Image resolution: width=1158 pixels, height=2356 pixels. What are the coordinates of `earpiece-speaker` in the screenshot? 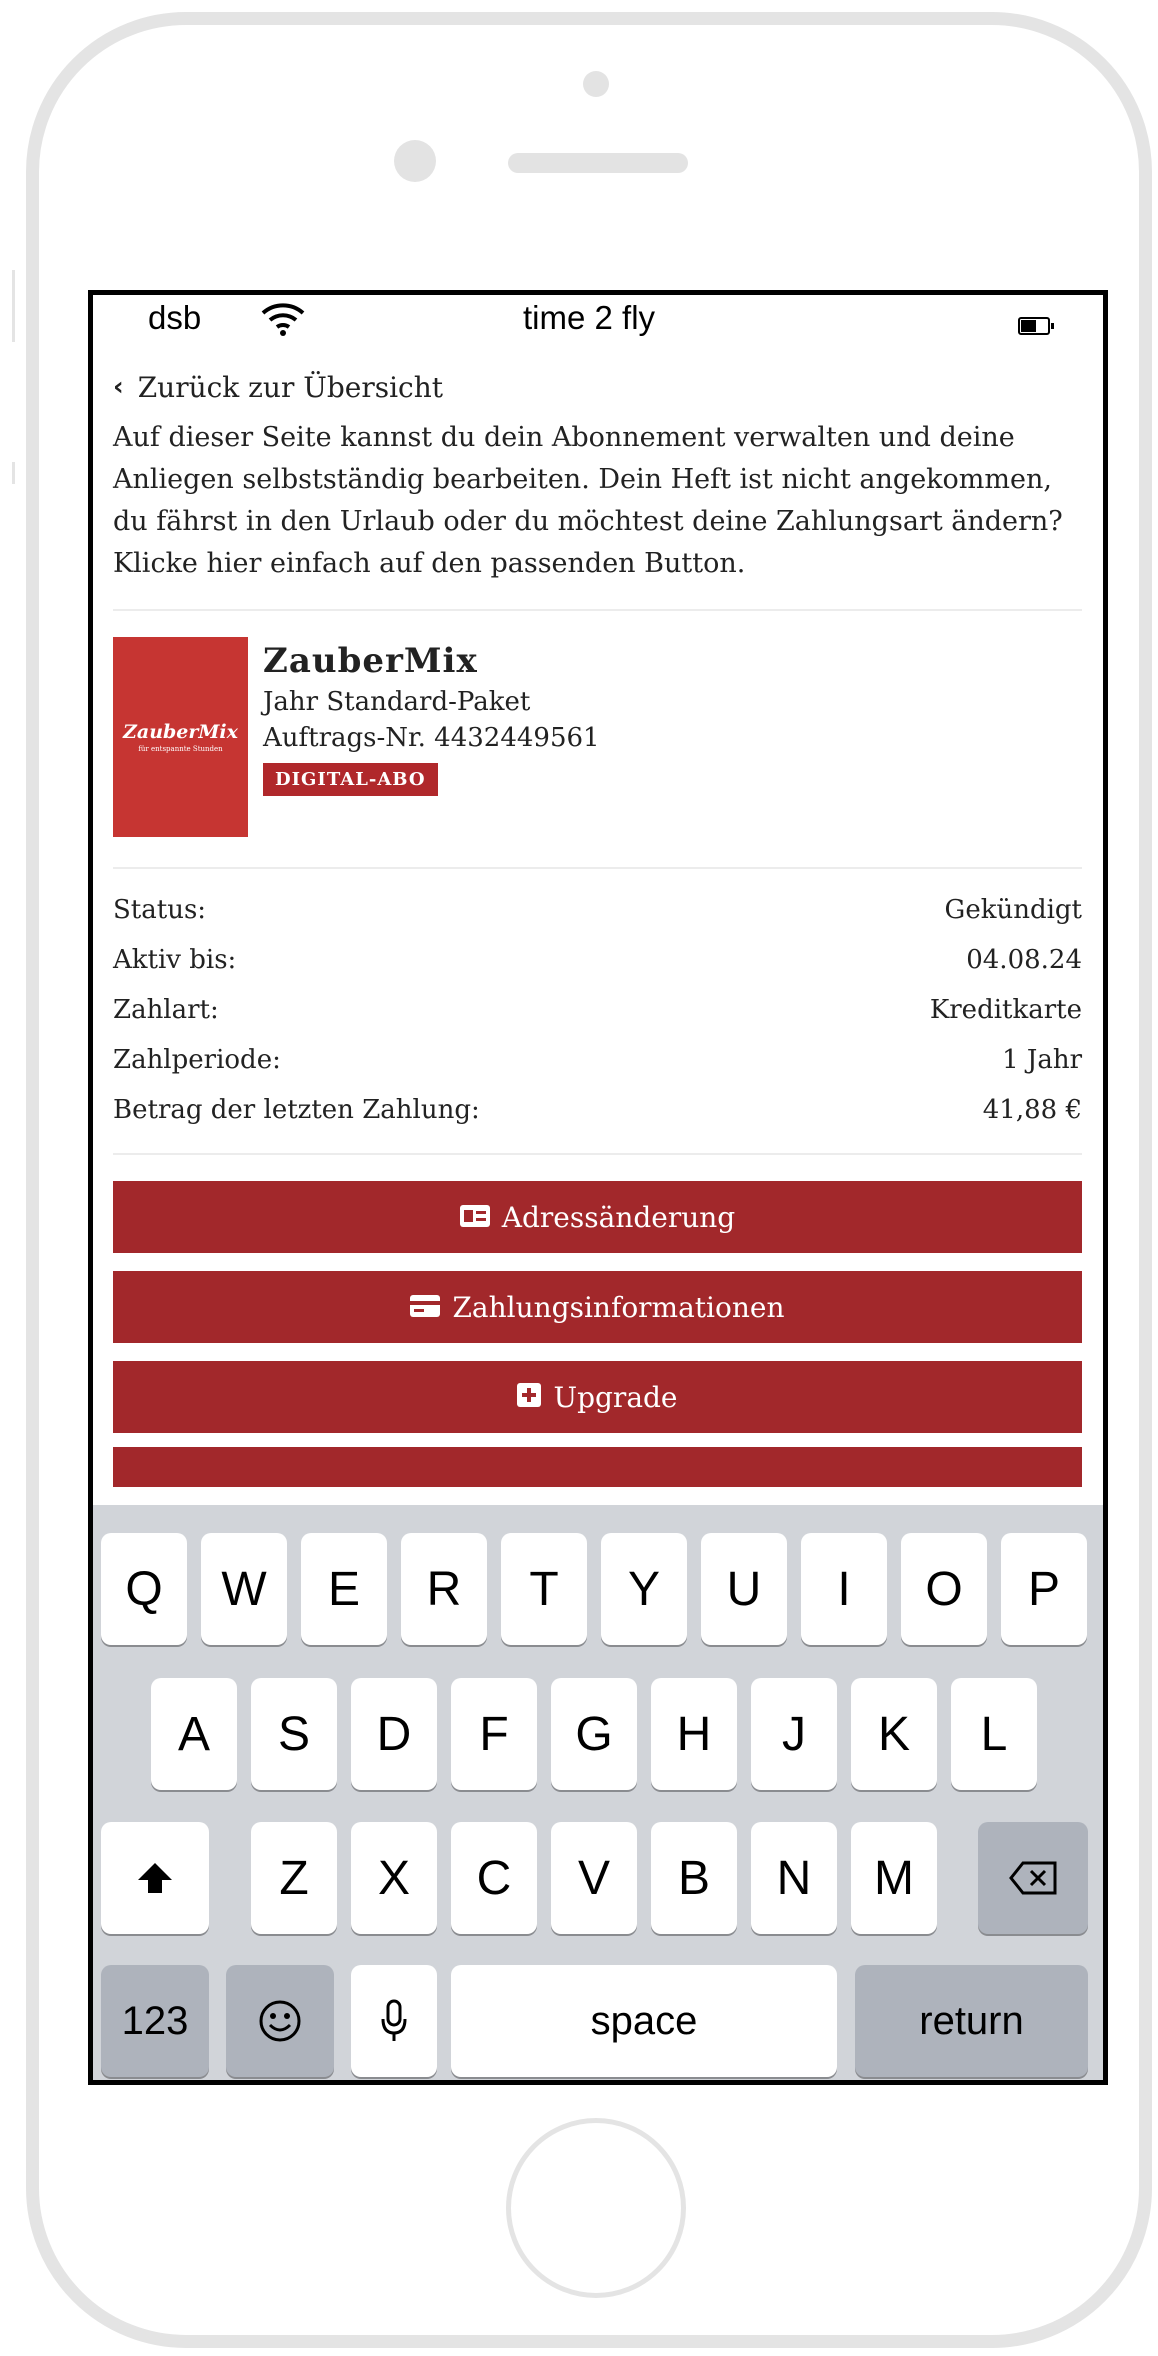 It's located at (598, 163).